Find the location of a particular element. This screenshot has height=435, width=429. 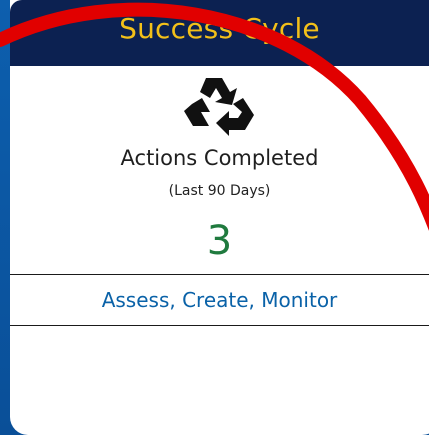

card-title: Success Cycle is located at coordinates (219, 28).